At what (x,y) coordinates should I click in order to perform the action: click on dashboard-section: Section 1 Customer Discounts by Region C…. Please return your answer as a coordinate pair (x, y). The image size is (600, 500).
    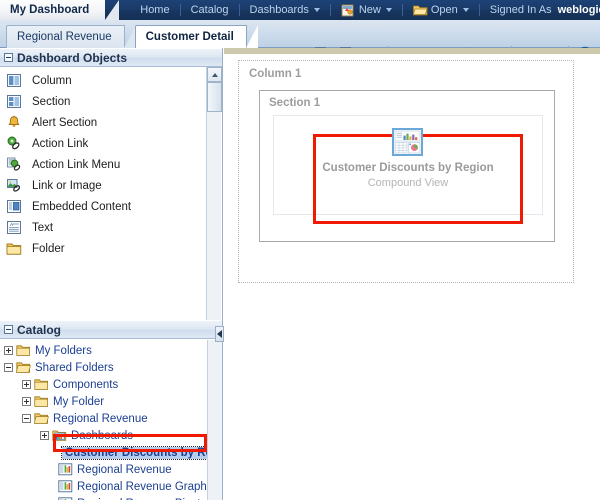
    Looking at the image, I should click on (407, 166).